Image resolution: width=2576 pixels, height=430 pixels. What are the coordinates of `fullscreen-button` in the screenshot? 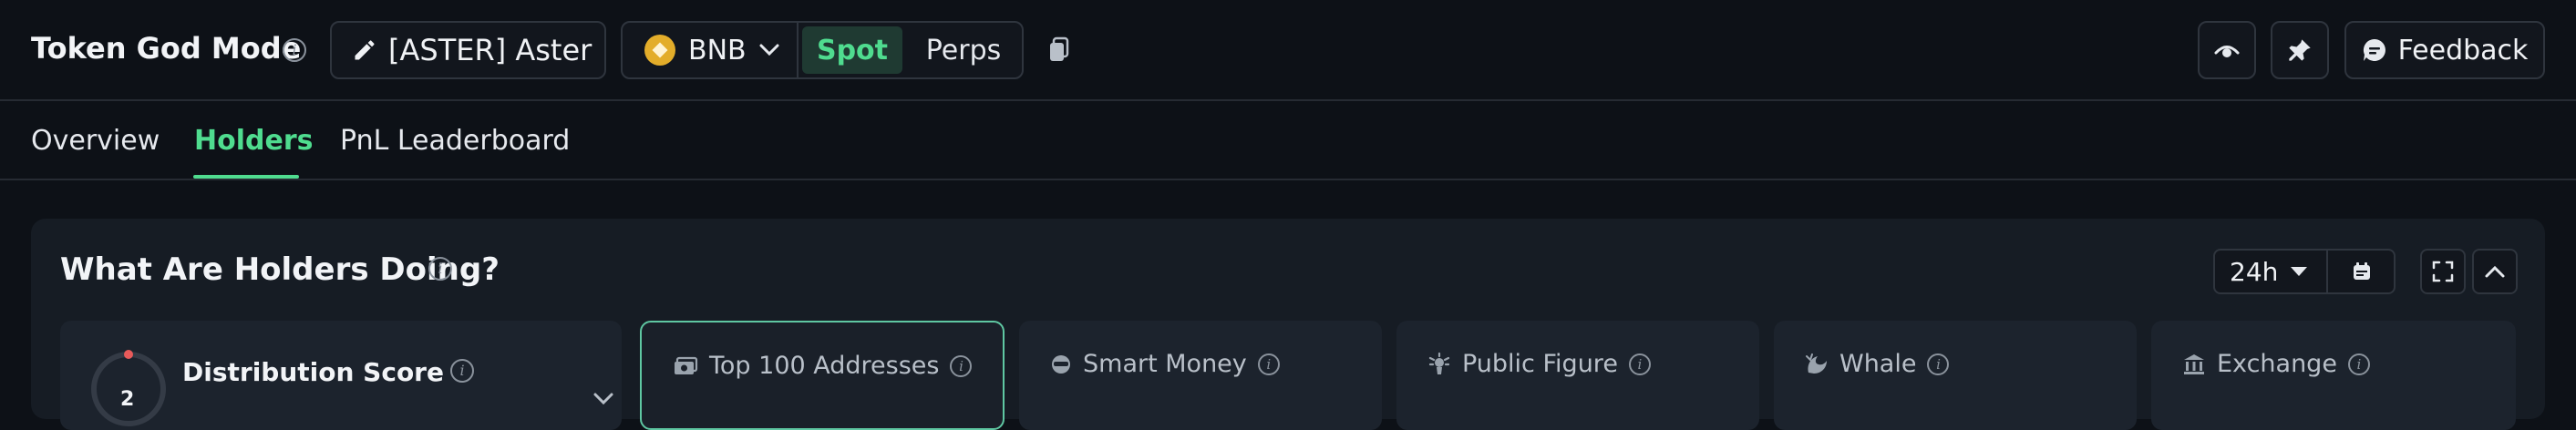 It's located at (2443, 271).